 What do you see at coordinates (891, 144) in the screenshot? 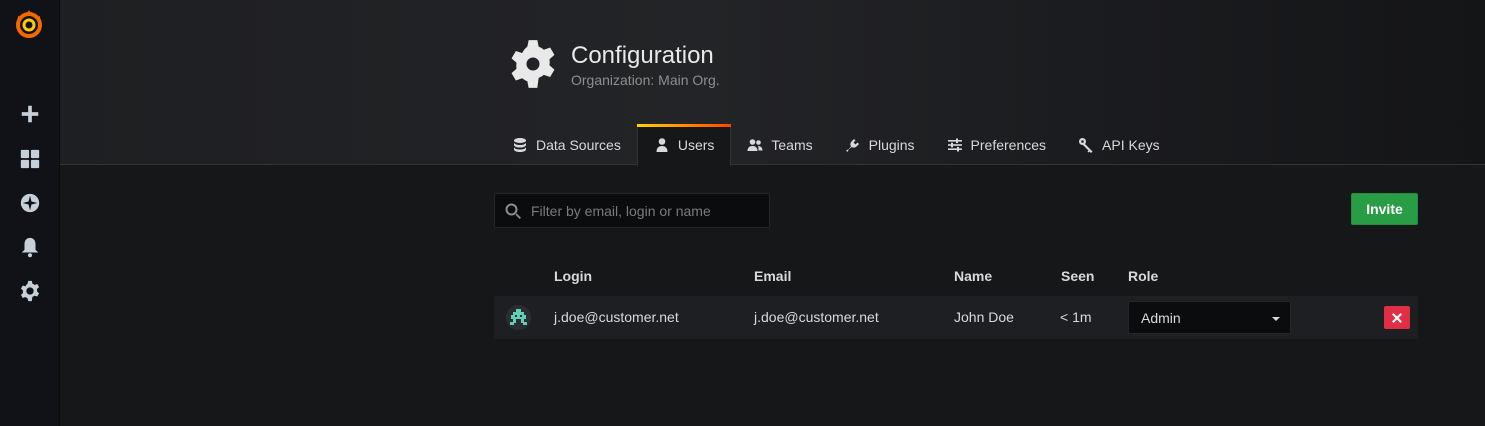
I see `tab-label: Plugins` at bounding box center [891, 144].